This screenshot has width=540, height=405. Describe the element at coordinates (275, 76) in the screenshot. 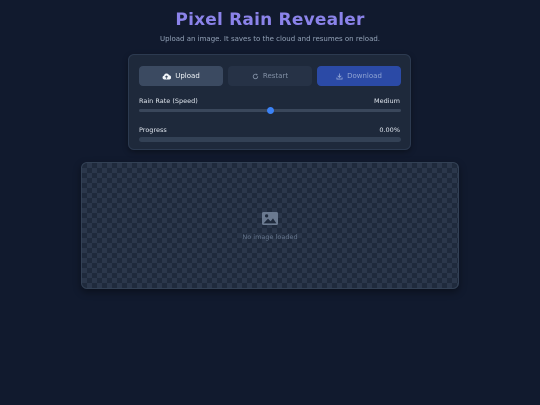

I see `restart-label: Restart` at that location.